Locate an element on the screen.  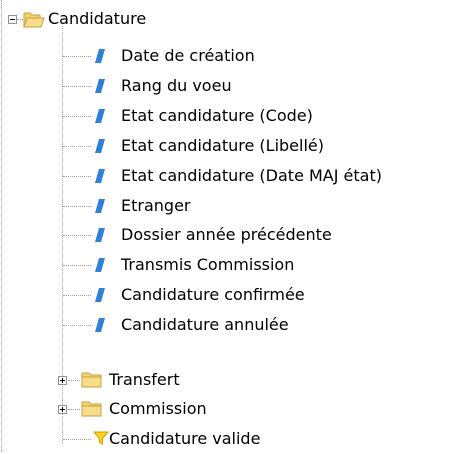
tree-node-field: Rang du voeu is located at coordinates (176, 86).